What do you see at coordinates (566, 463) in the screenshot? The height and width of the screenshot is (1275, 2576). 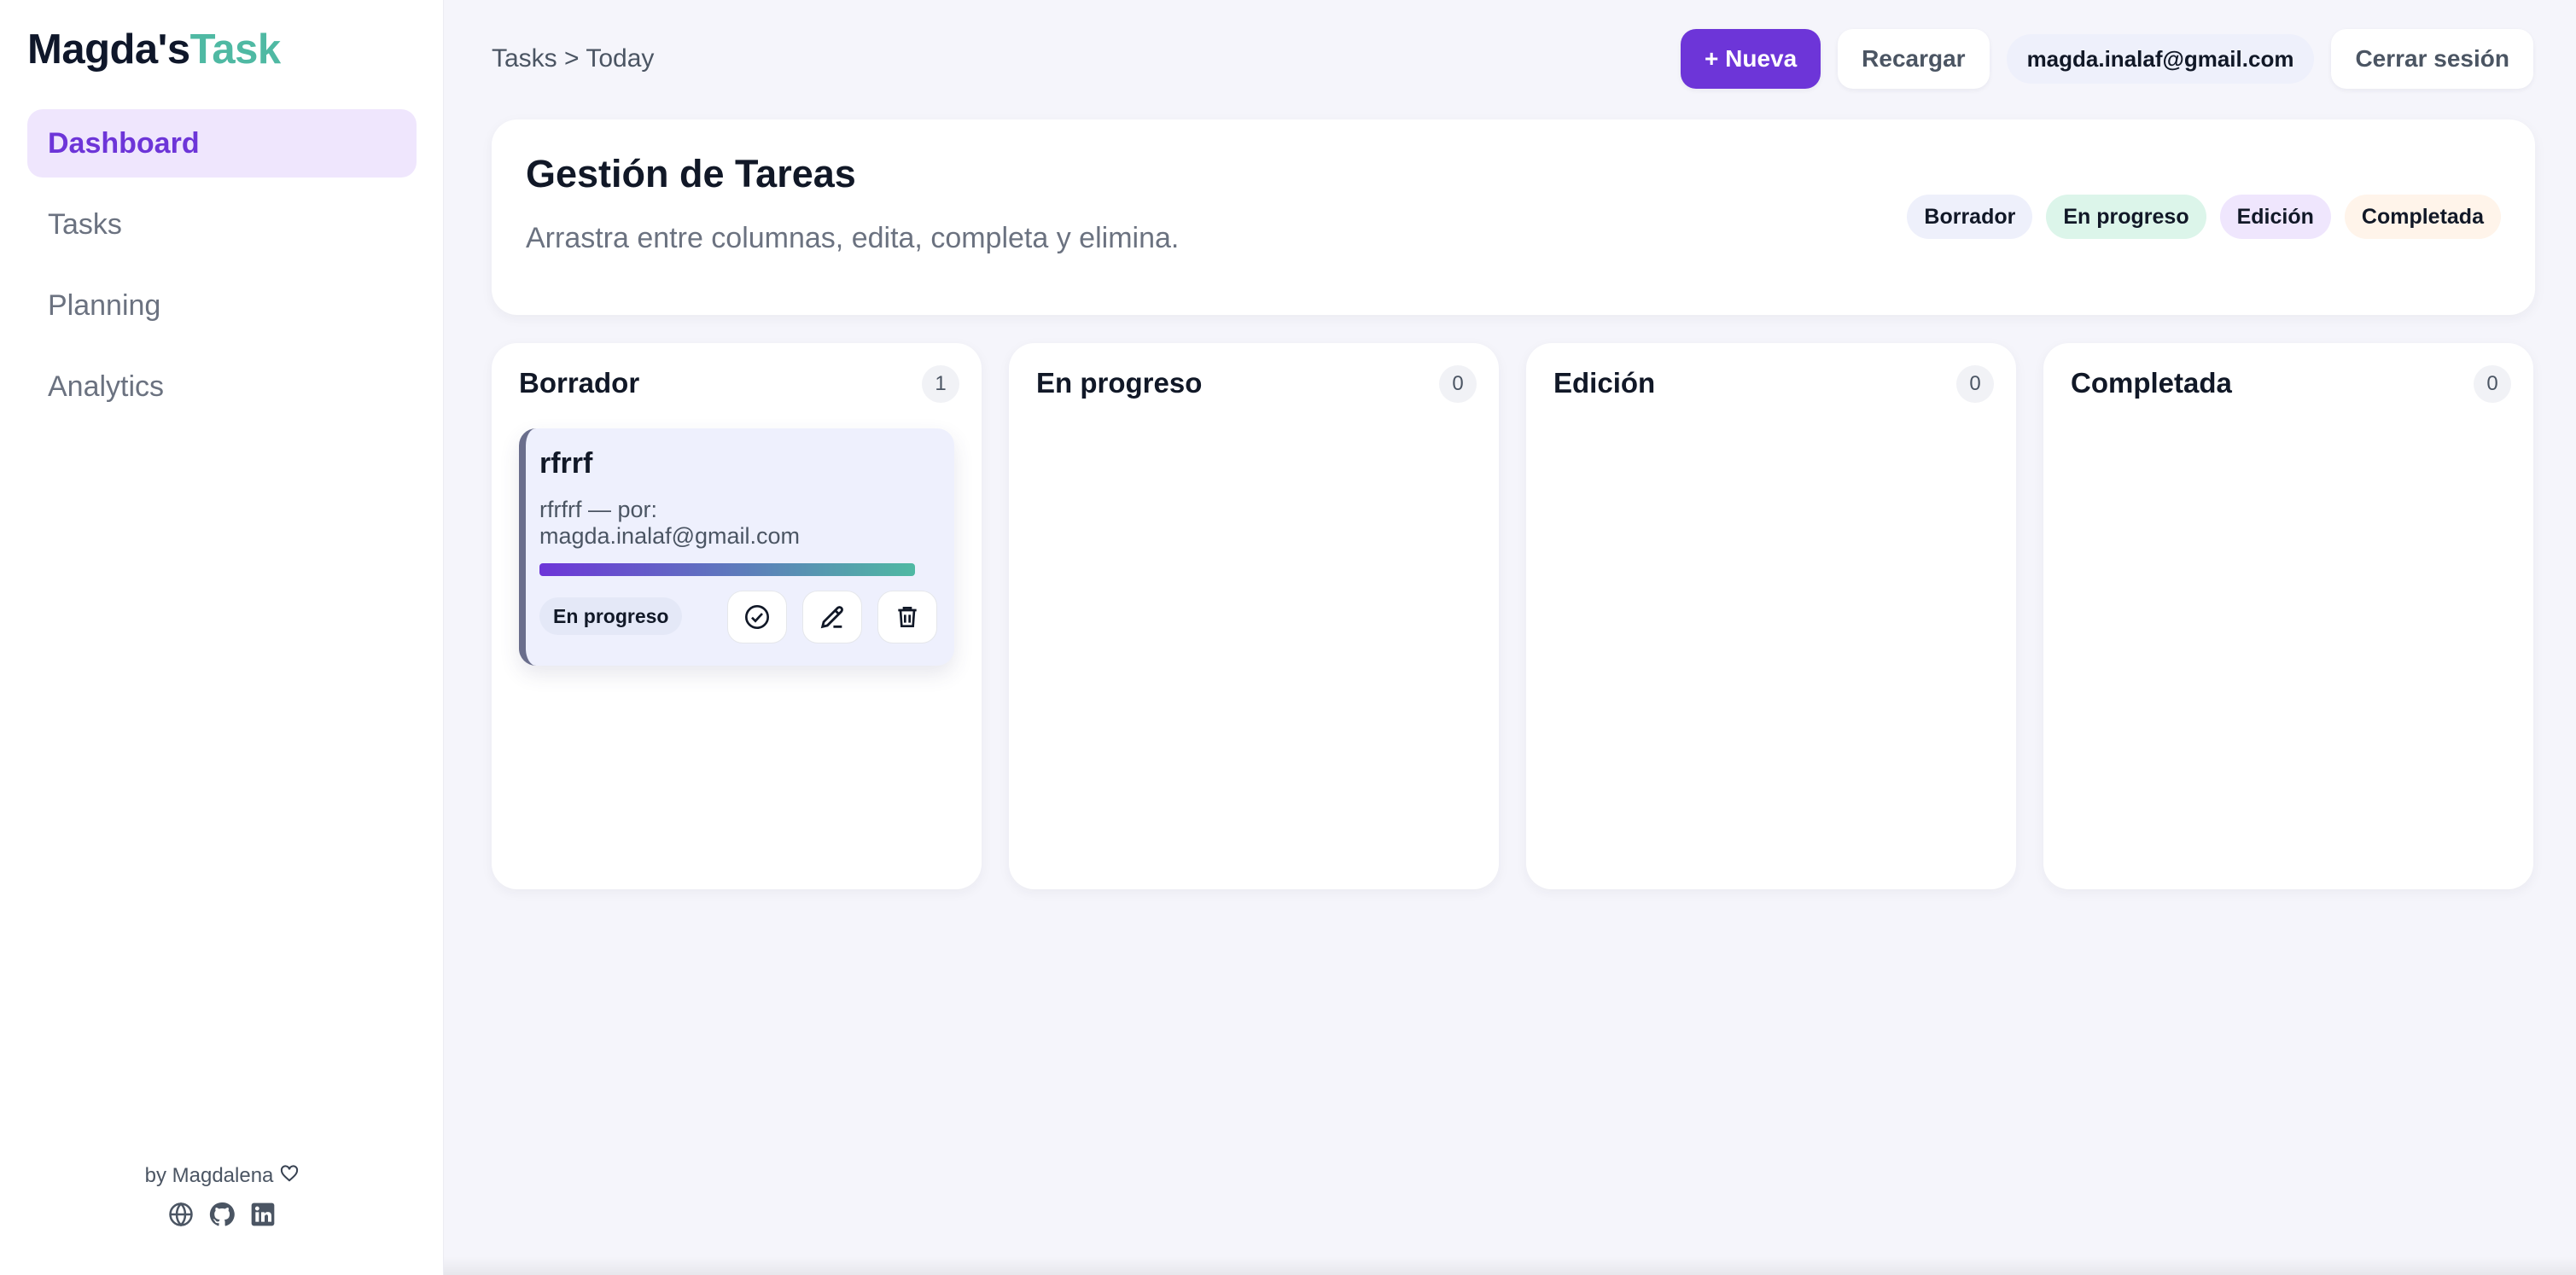 I see `task-title: rfrrf` at bounding box center [566, 463].